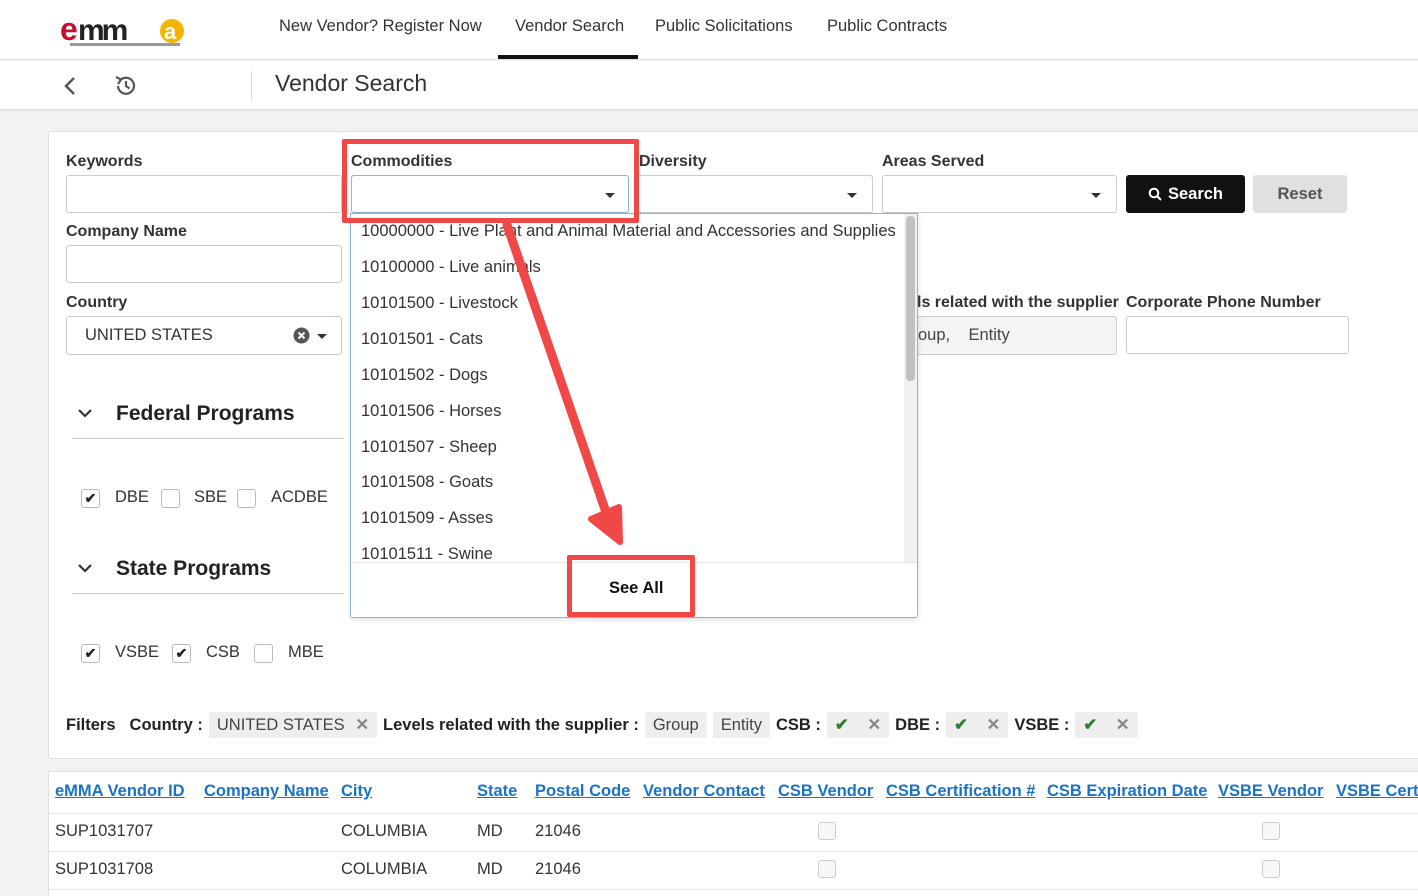  Describe the element at coordinates (211, 497) in the screenshot. I see `sbe-label: SBE` at that location.